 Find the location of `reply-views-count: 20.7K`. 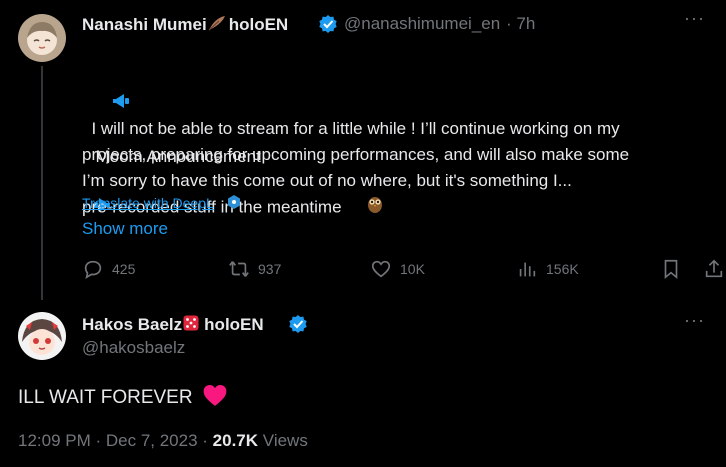

reply-views-count: 20.7K is located at coordinates (235, 440).